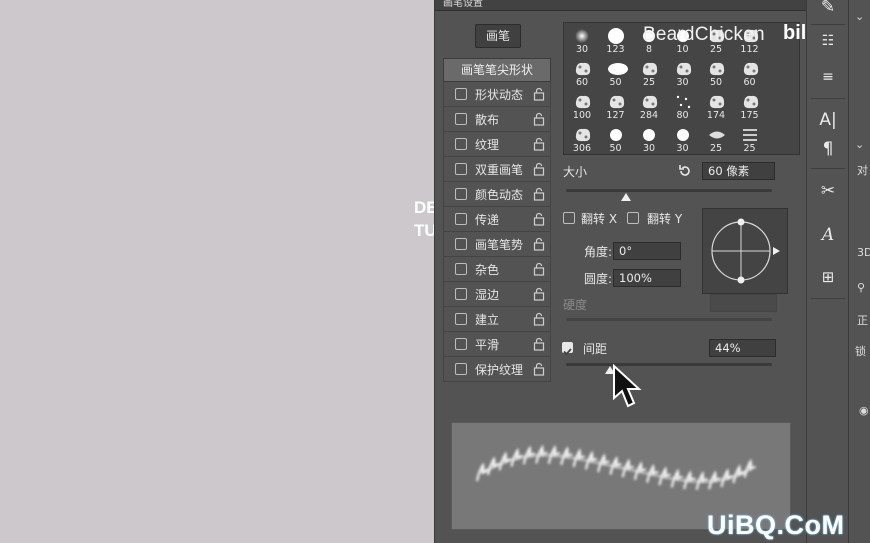  What do you see at coordinates (621, 5) in the screenshot?
I see `panel-tab-bar: 画笔设置` at bounding box center [621, 5].